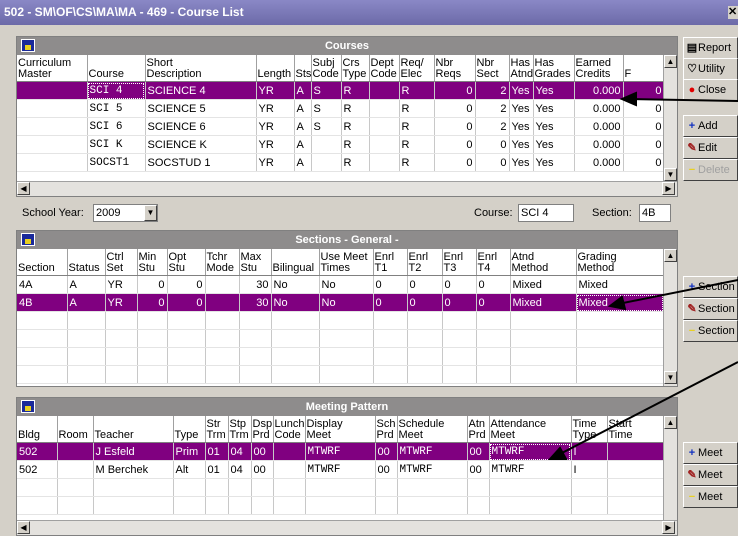 The width and height of the screenshot is (738, 536). I want to click on chevron-down-icon: ▼, so click(150, 213).